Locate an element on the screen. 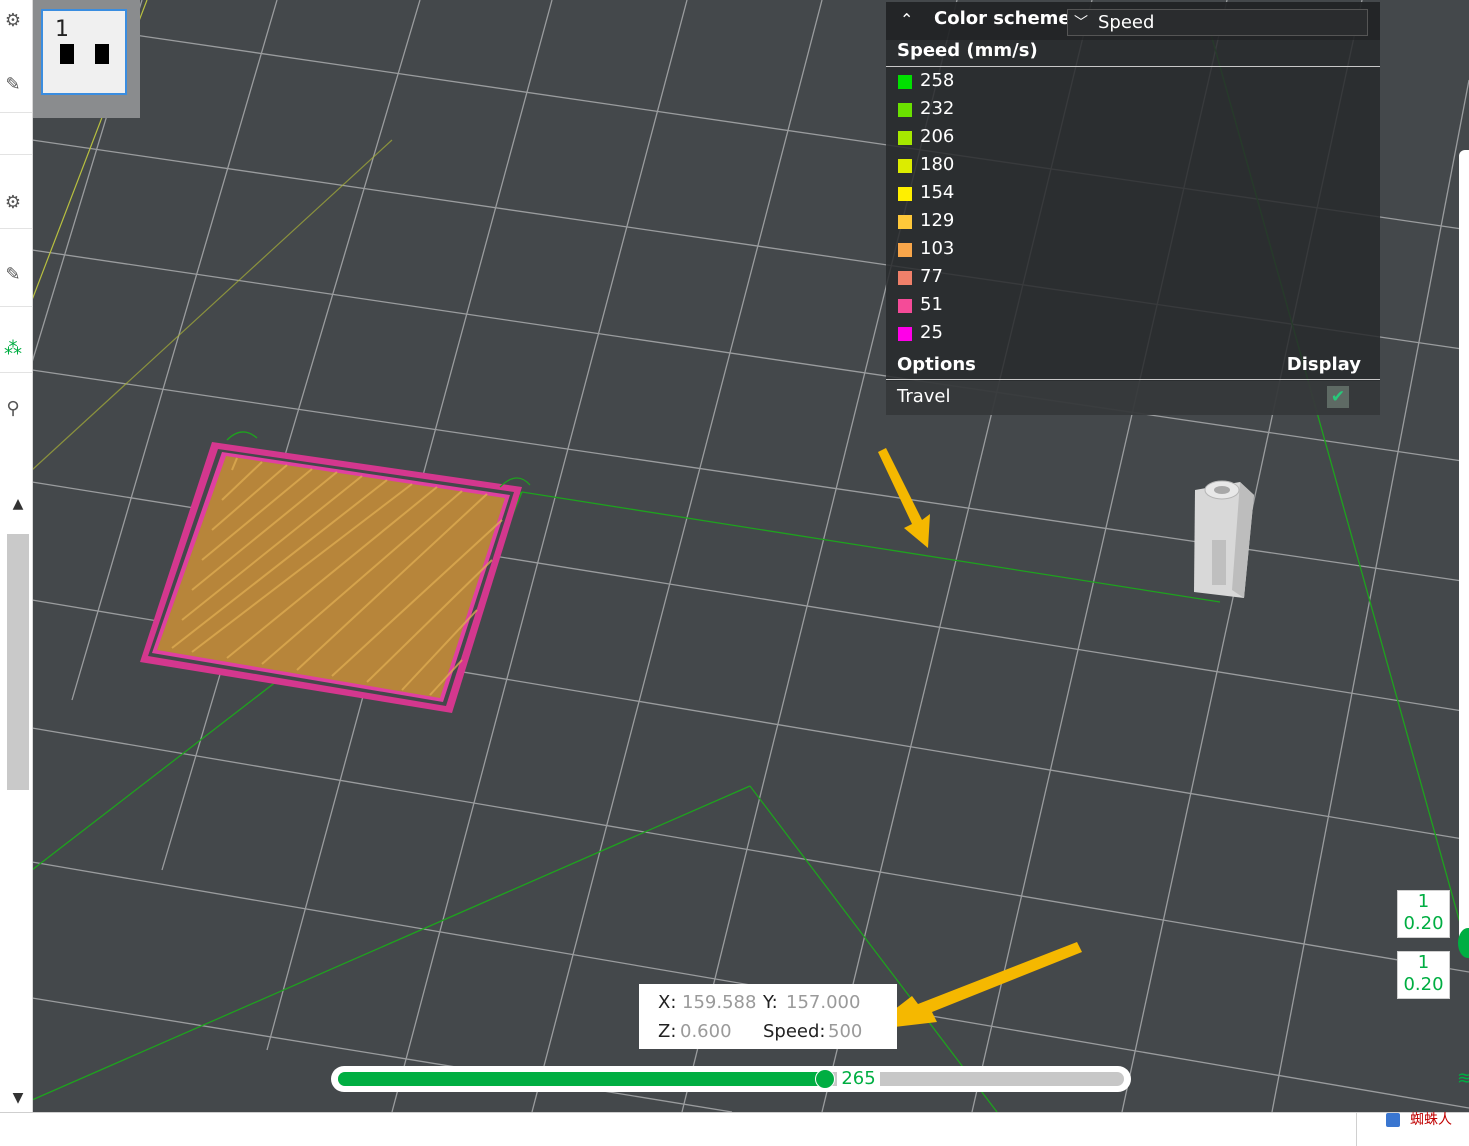 This screenshot has width=1469, height=1146. move-slider-fill is located at coordinates (582, 1079).